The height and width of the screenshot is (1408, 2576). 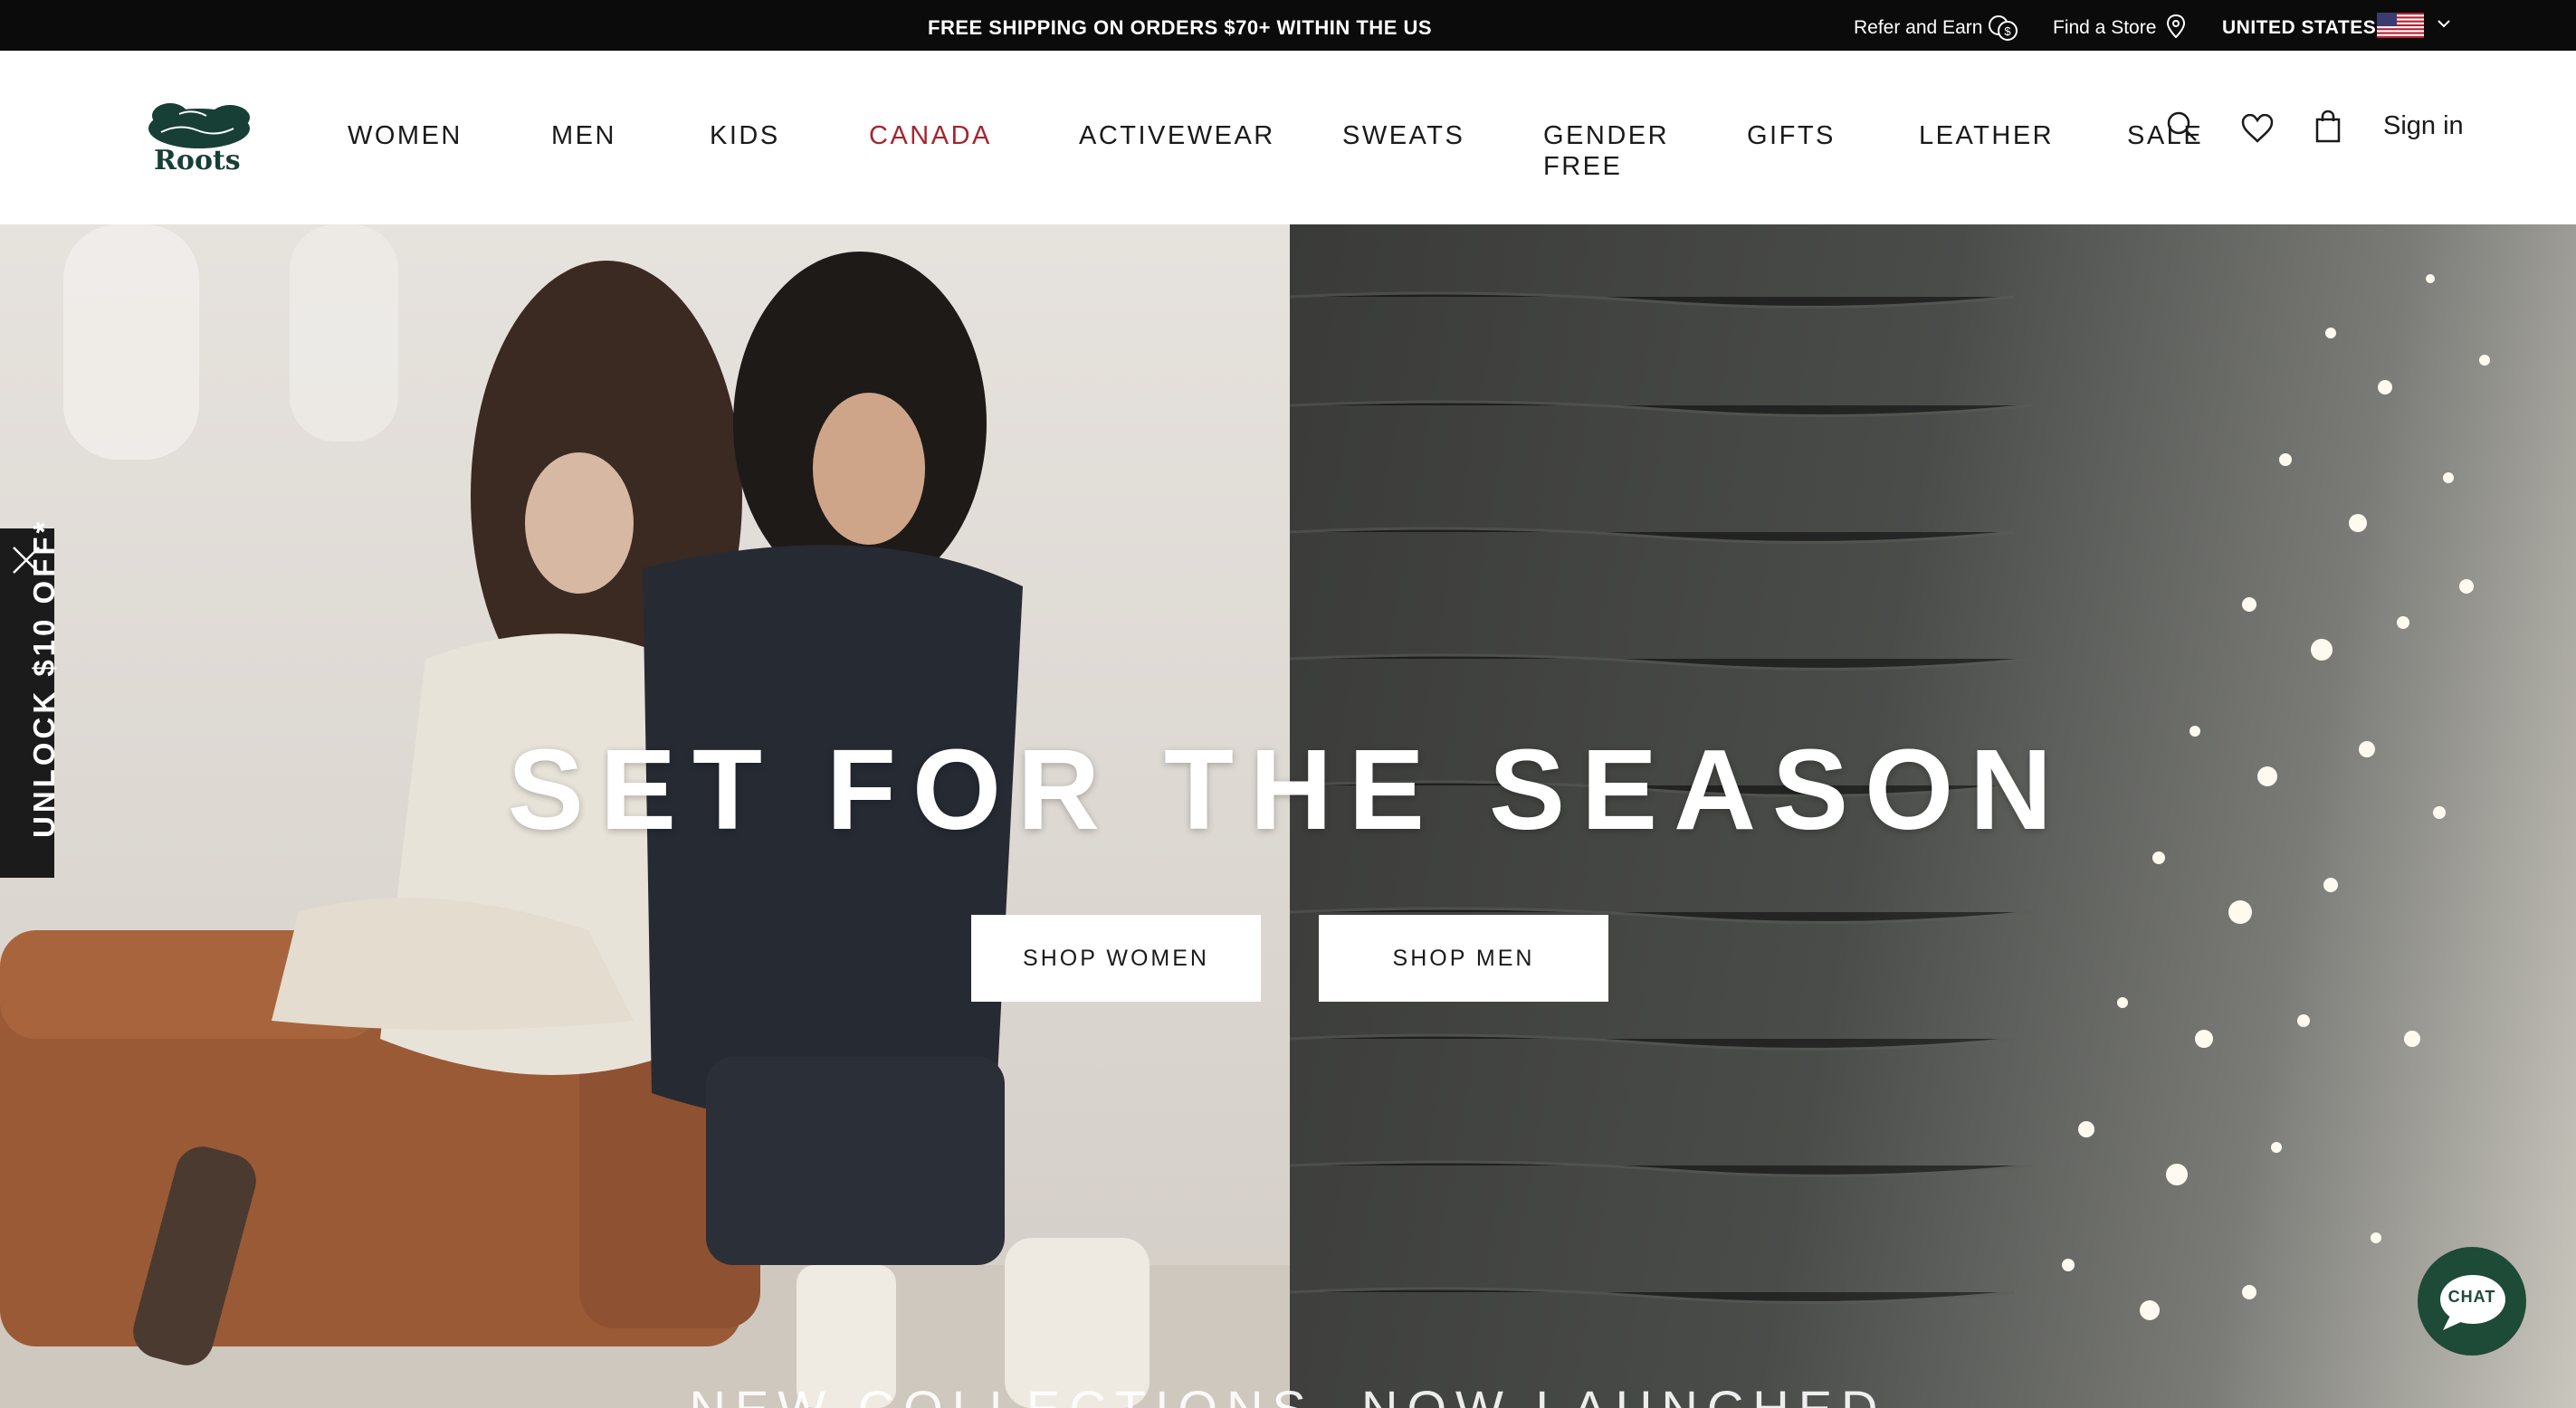 I want to click on location-pin-icon, so click(x=2176, y=26).